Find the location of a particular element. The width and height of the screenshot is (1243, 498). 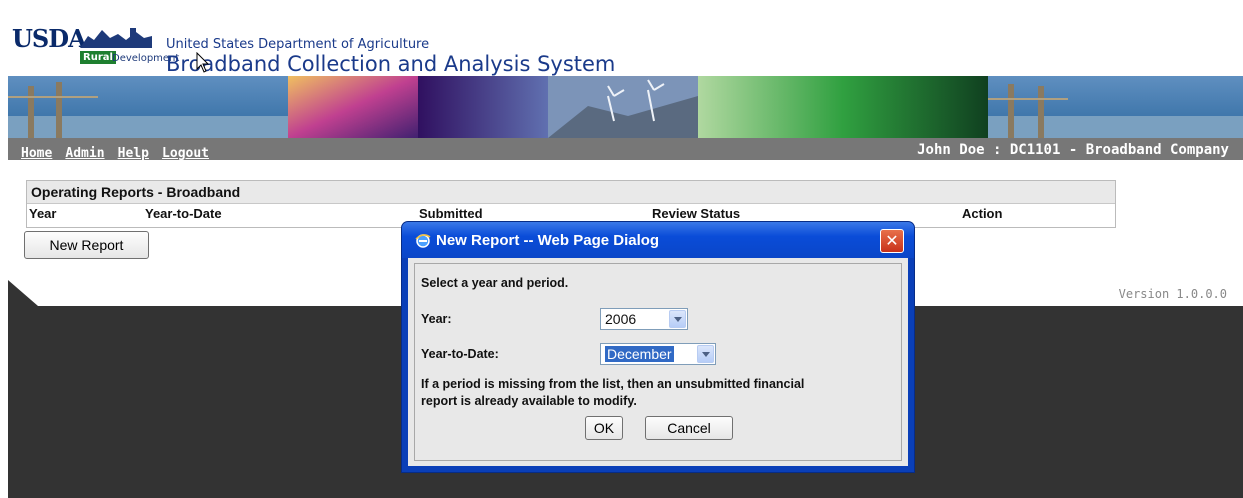

column-header-ytd: Year-to-Date is located at coordinates (183, 213).